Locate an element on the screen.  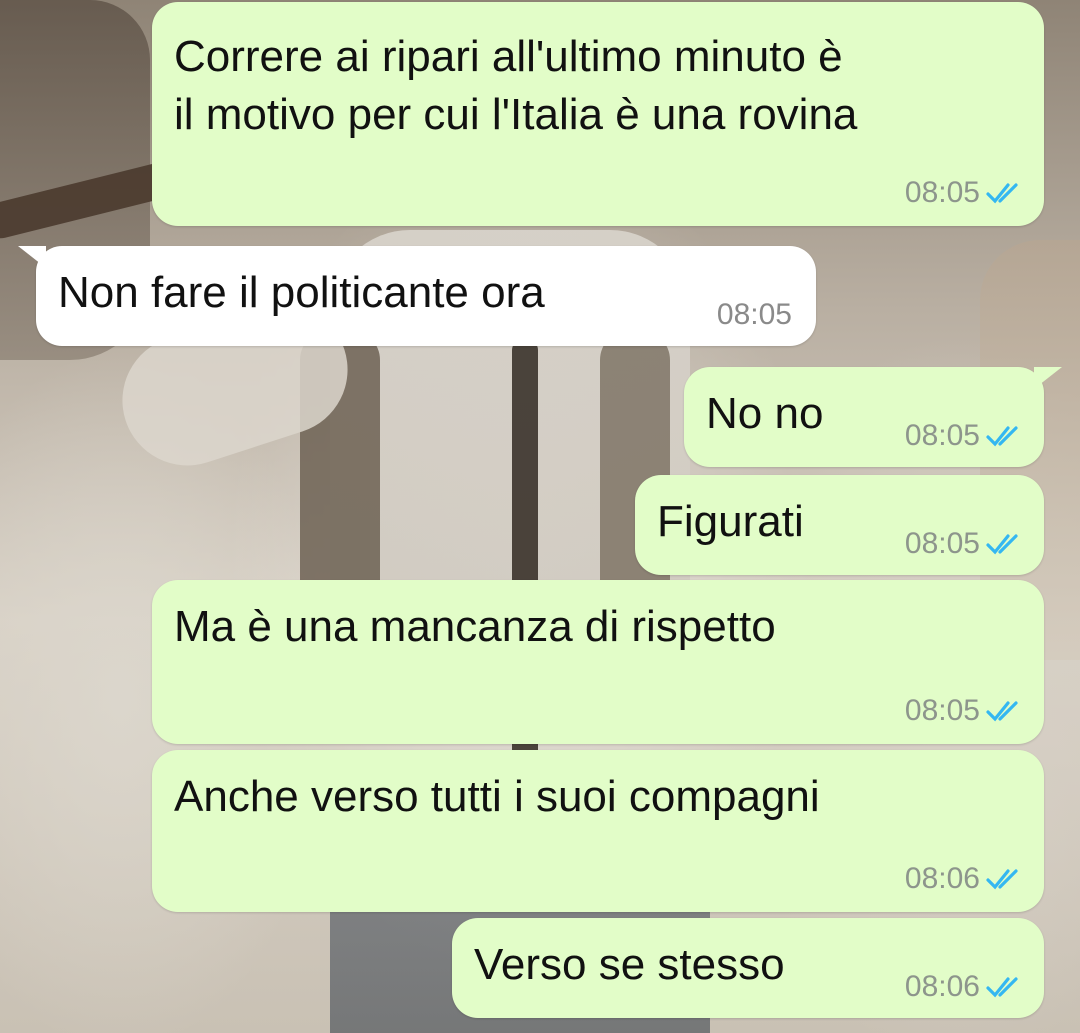
message-bubble-outgoing: No no 08:05 is located at coordinates (873, 417).